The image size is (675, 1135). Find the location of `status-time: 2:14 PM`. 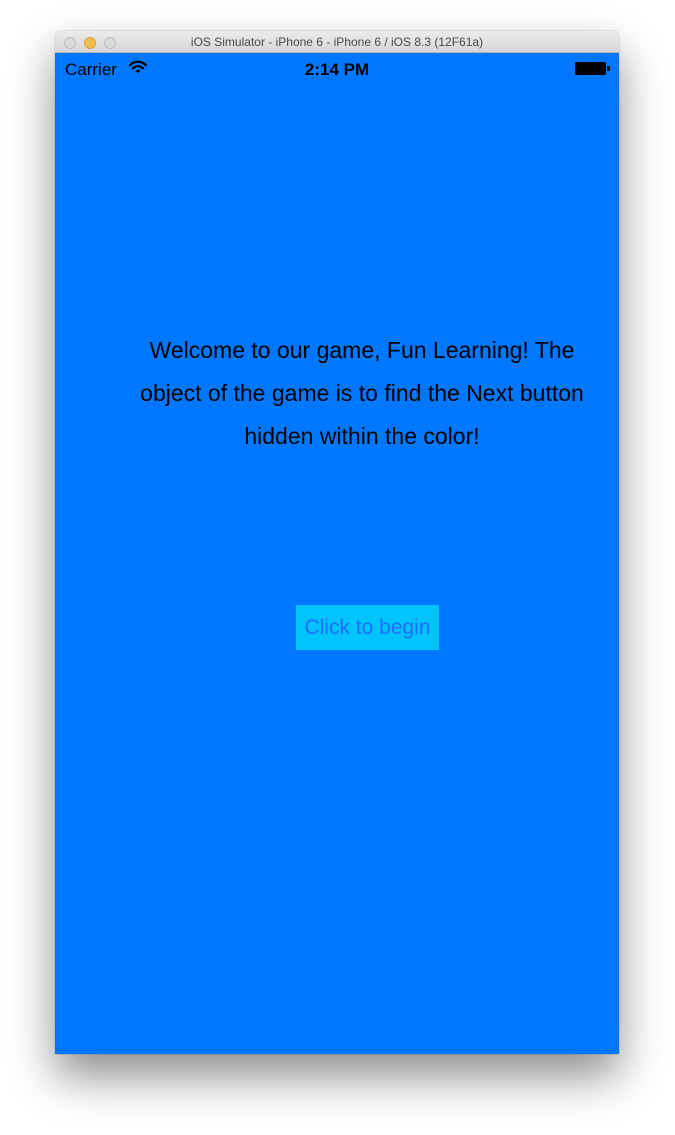

status-time: 2:14 PM is located at coordinates (337, 69).